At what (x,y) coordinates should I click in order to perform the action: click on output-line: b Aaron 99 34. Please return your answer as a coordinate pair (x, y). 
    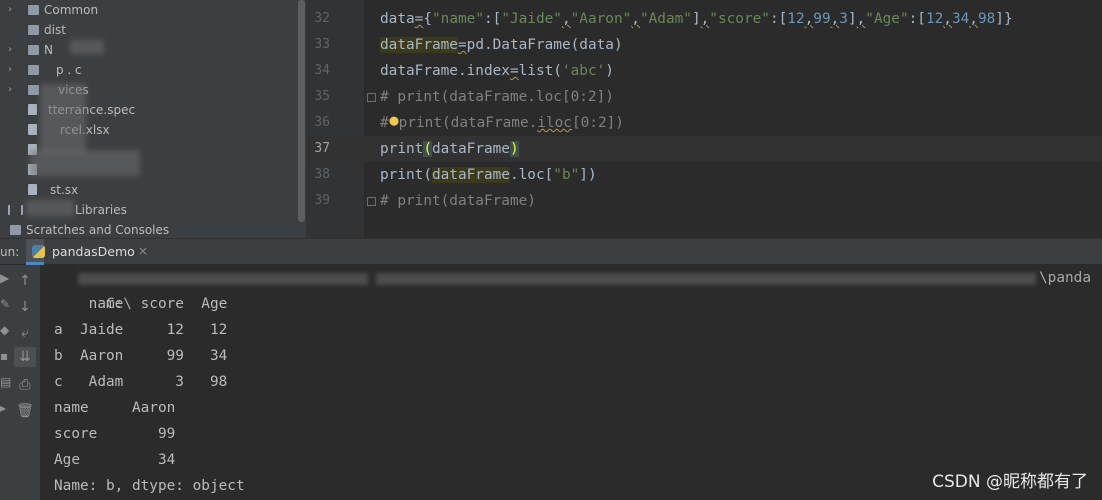
    Looking at the image, I should click on (141, 356).